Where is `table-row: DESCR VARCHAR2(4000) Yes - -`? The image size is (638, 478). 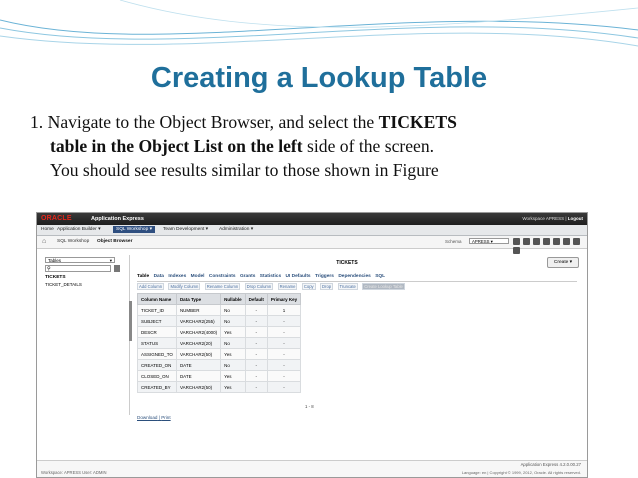 table-row: DESCR VARCHAR2(4000) Yes - - is located at coordinates (219, 332).